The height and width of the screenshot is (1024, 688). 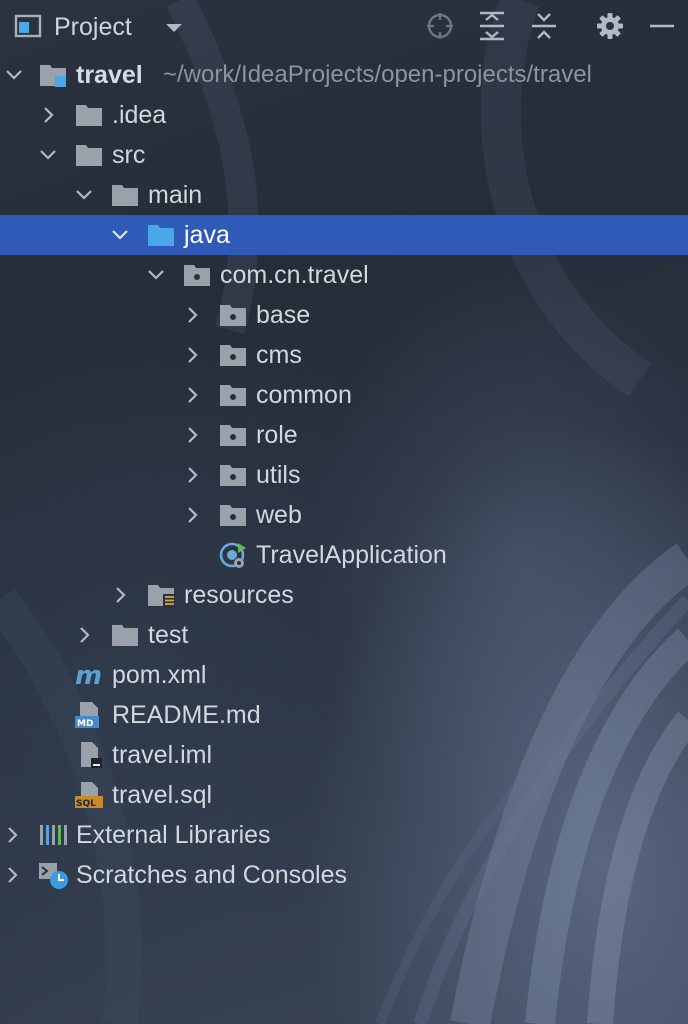 I want to click on tree-item-label: role, so click(x=277, y=435).